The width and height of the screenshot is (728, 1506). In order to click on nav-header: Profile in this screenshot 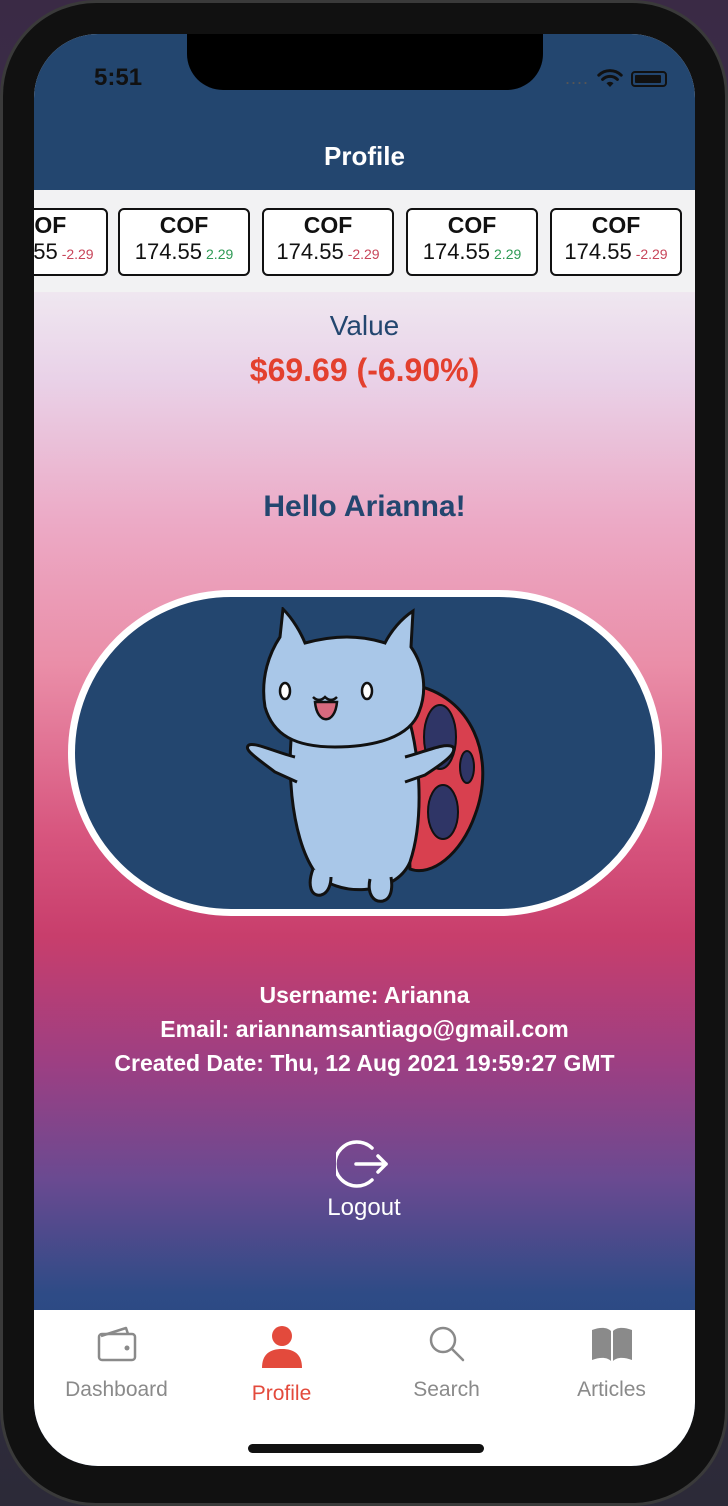, I will do `click(364, 156)`.